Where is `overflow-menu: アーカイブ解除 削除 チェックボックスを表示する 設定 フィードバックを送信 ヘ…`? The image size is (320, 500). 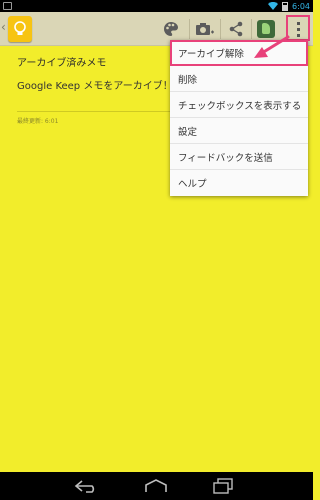 overflow-menu: アーカイブ解除 削除 チェックボックスを表示する 設定 フィードバックを送信 ヘ… is located at coordinates (239, 118).